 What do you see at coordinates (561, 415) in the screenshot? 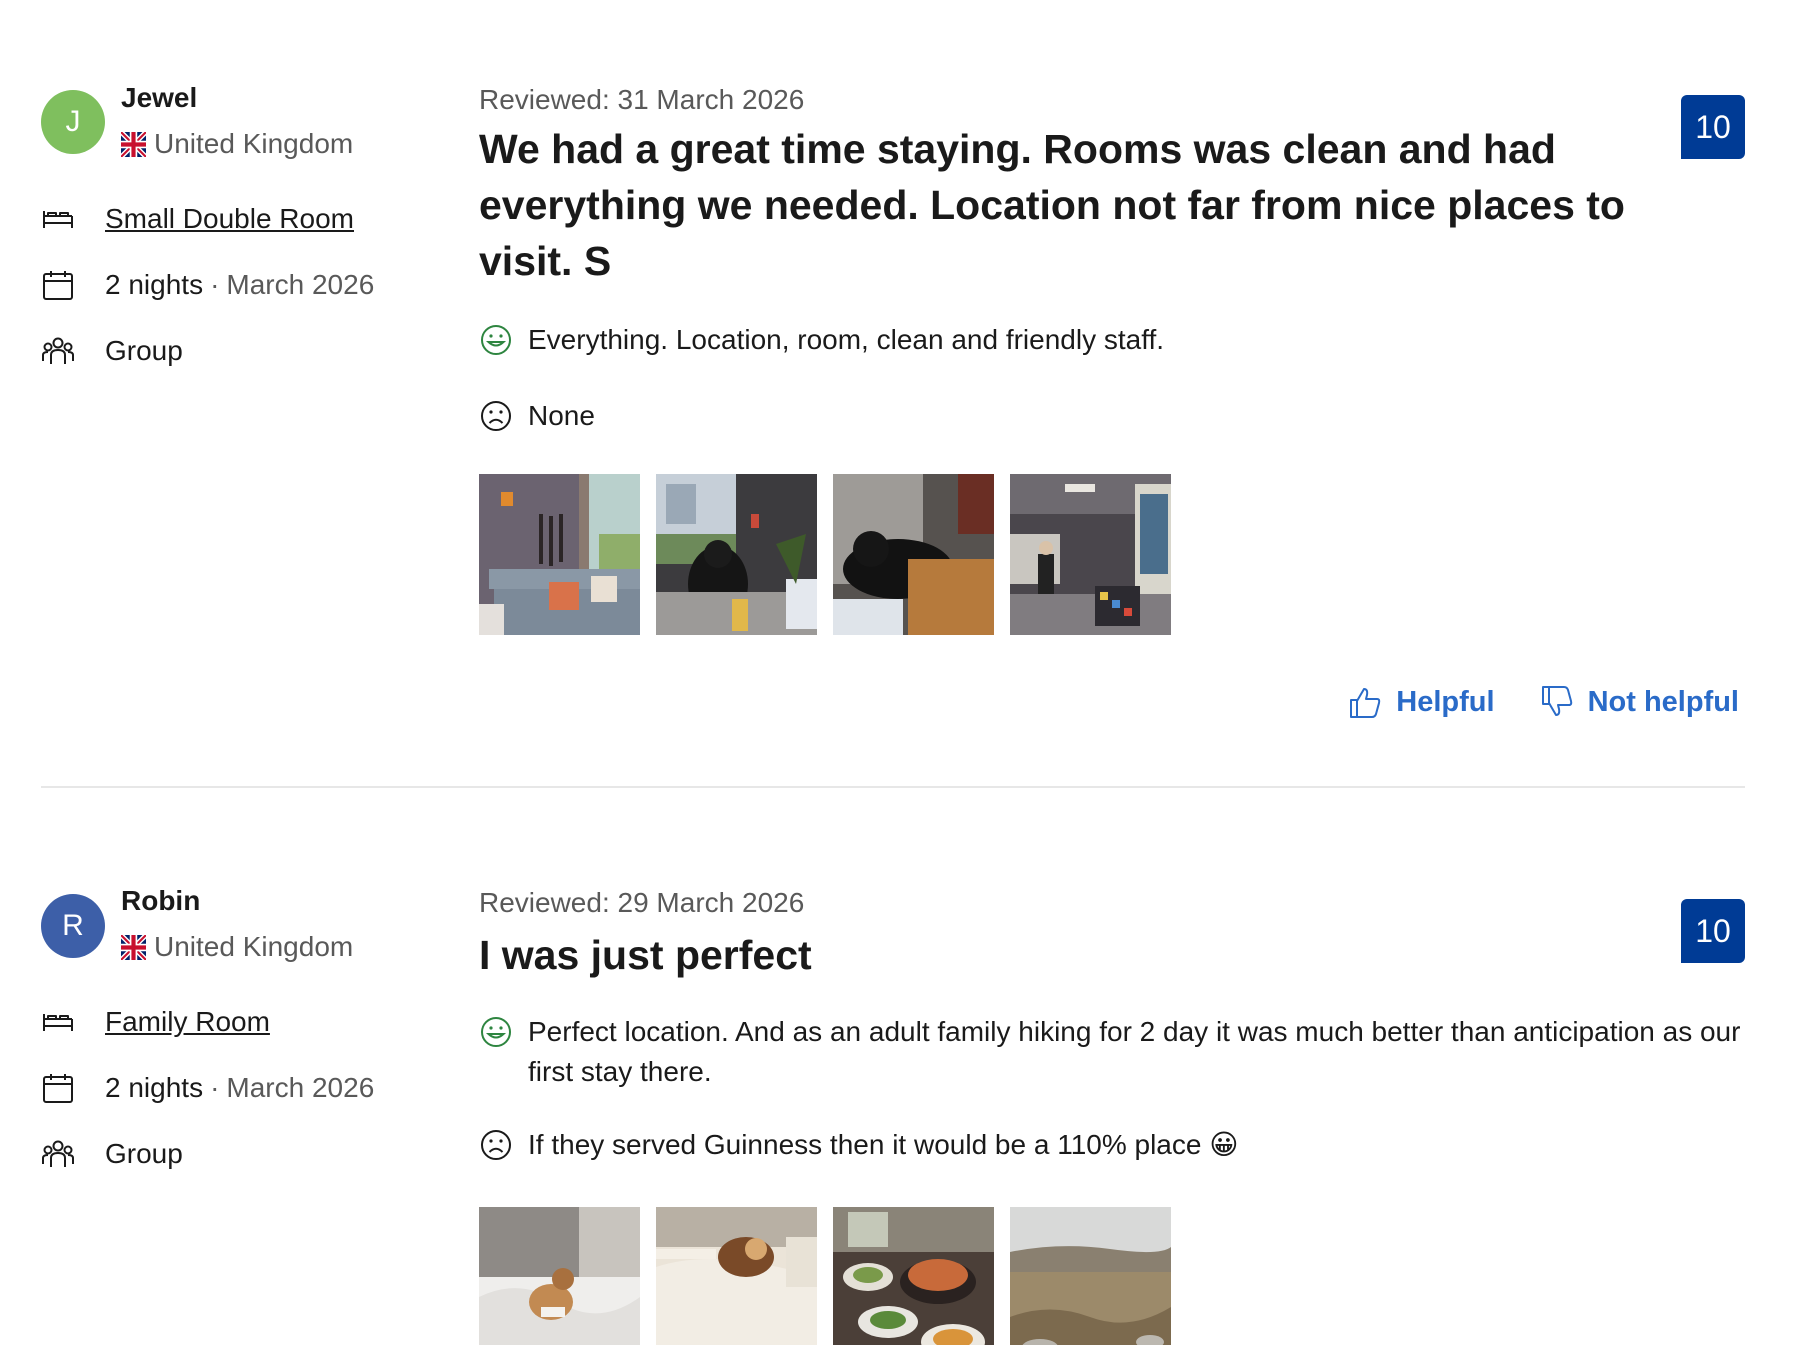
I see `disliked-text: None` at bounding box center [561, 415].